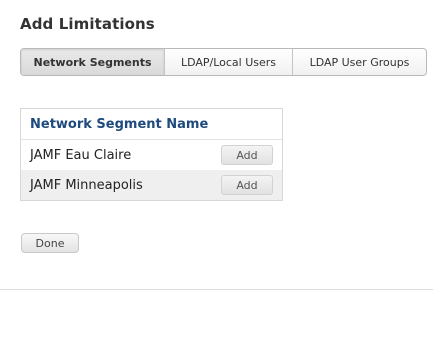 This screenshot has height=339, width=433. What do you see at coordinates (151, 185) in the screenshot?
I see `table-row: JAMF Minneapolis Add` at bounding box center [151, 185].